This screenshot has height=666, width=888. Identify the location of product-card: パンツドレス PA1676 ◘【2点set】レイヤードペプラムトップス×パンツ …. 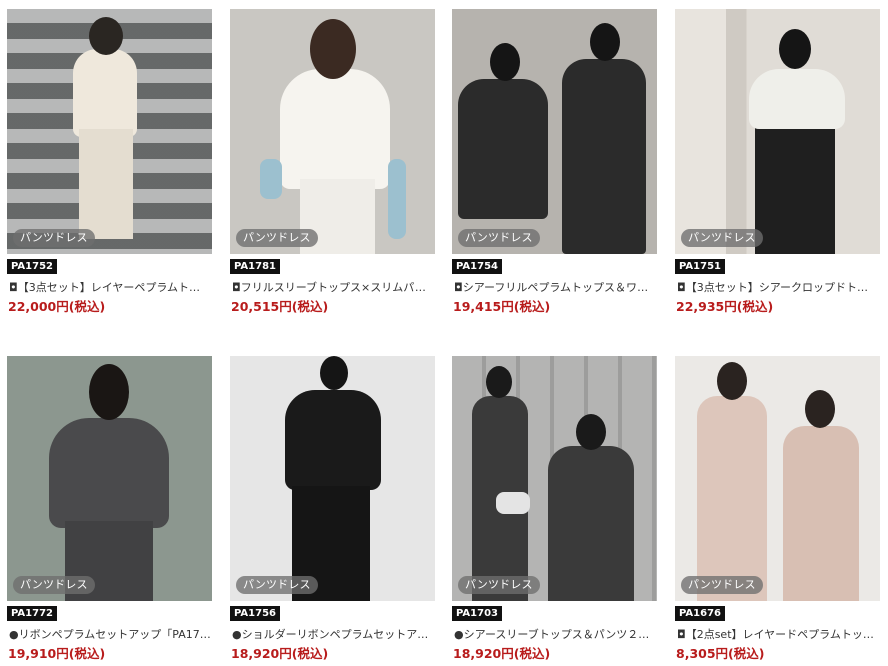
(777, 508).